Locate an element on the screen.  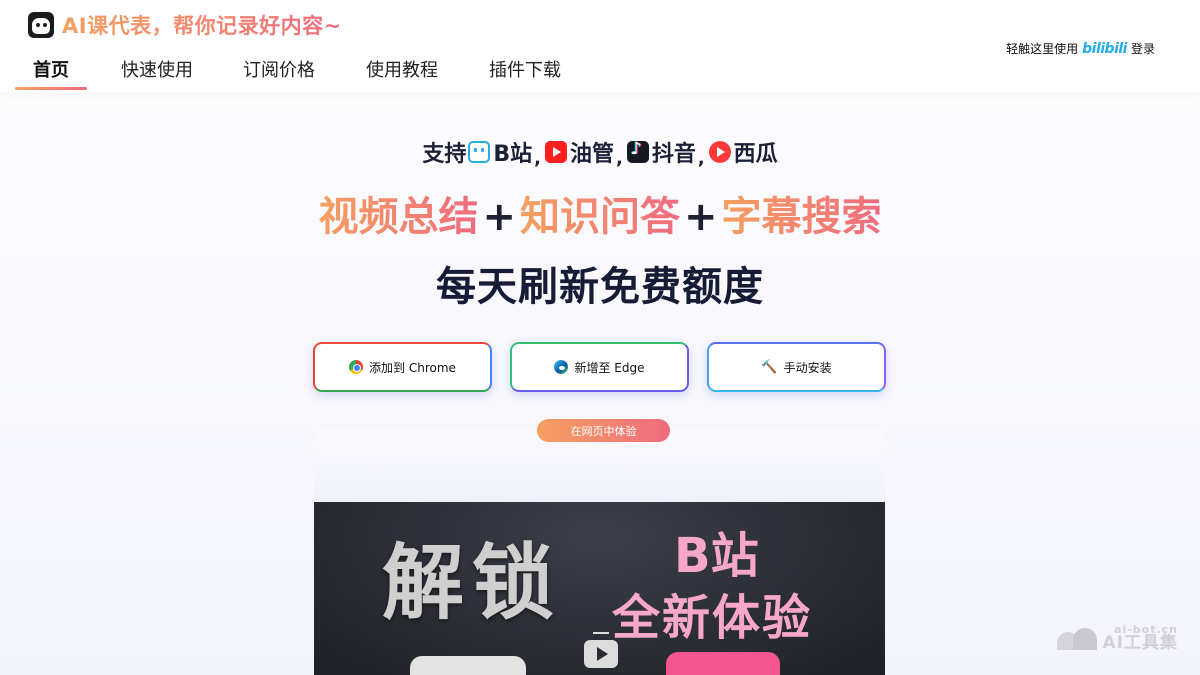
douyin-icon is located at coordinates (637, 151).